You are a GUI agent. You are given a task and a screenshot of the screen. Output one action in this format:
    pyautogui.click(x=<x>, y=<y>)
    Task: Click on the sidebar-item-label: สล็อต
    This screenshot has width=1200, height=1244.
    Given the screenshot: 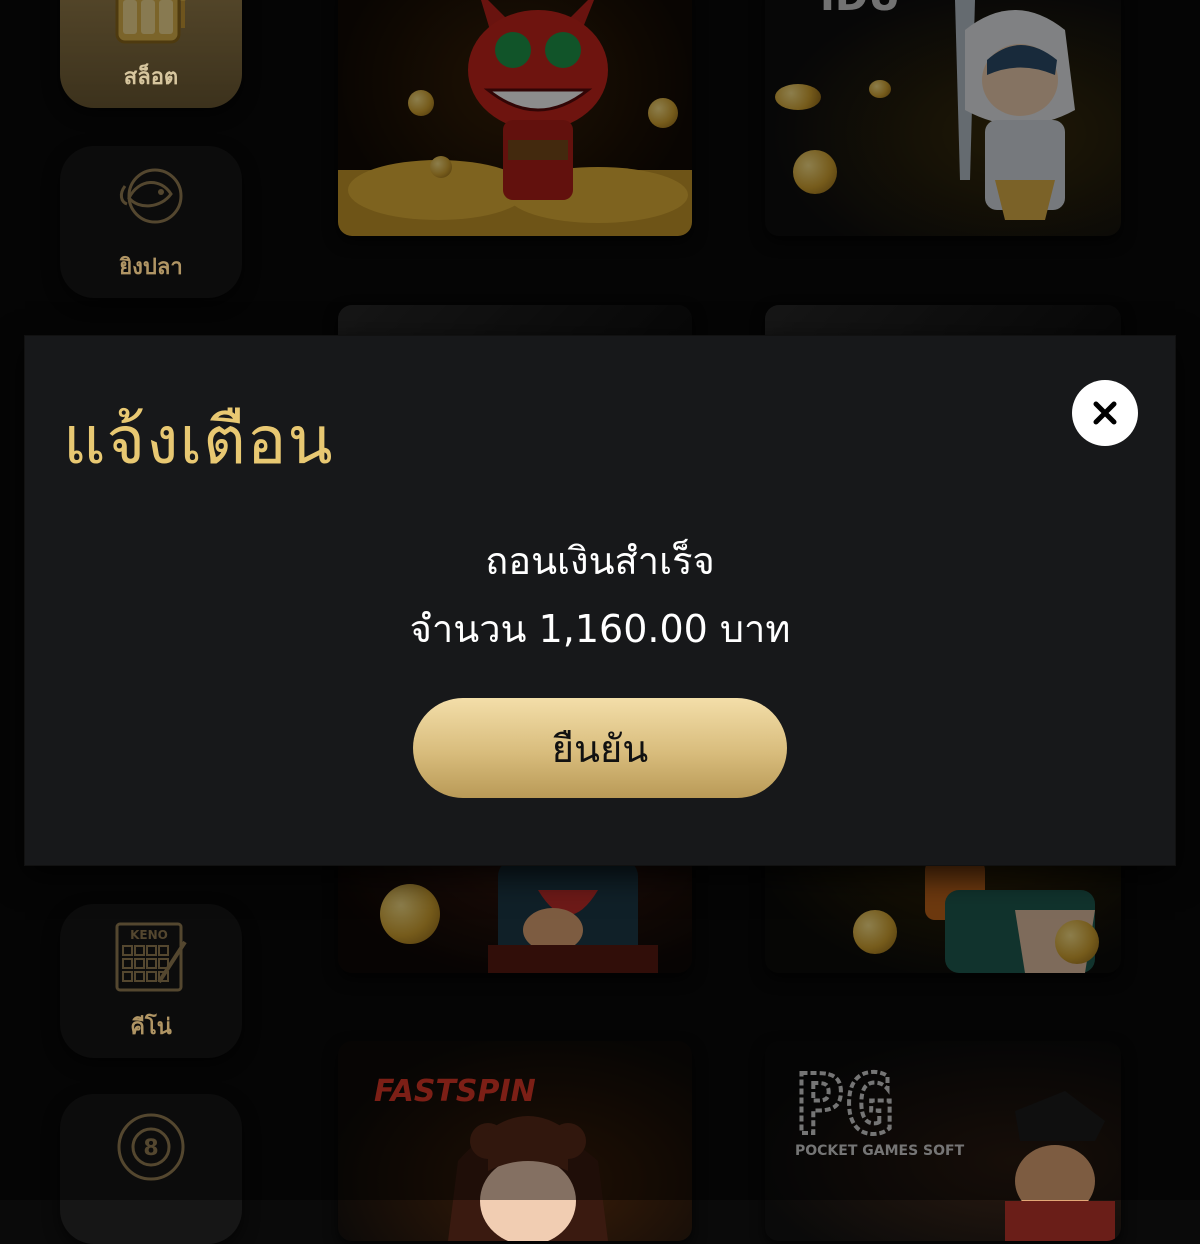 What is the action you would take?
    pyautogui.click(x=151, y=77)
    